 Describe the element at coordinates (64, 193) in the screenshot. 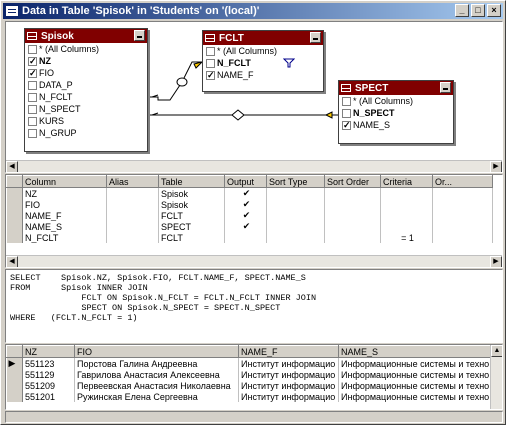

I see `grid-cell: NZ` at that location.